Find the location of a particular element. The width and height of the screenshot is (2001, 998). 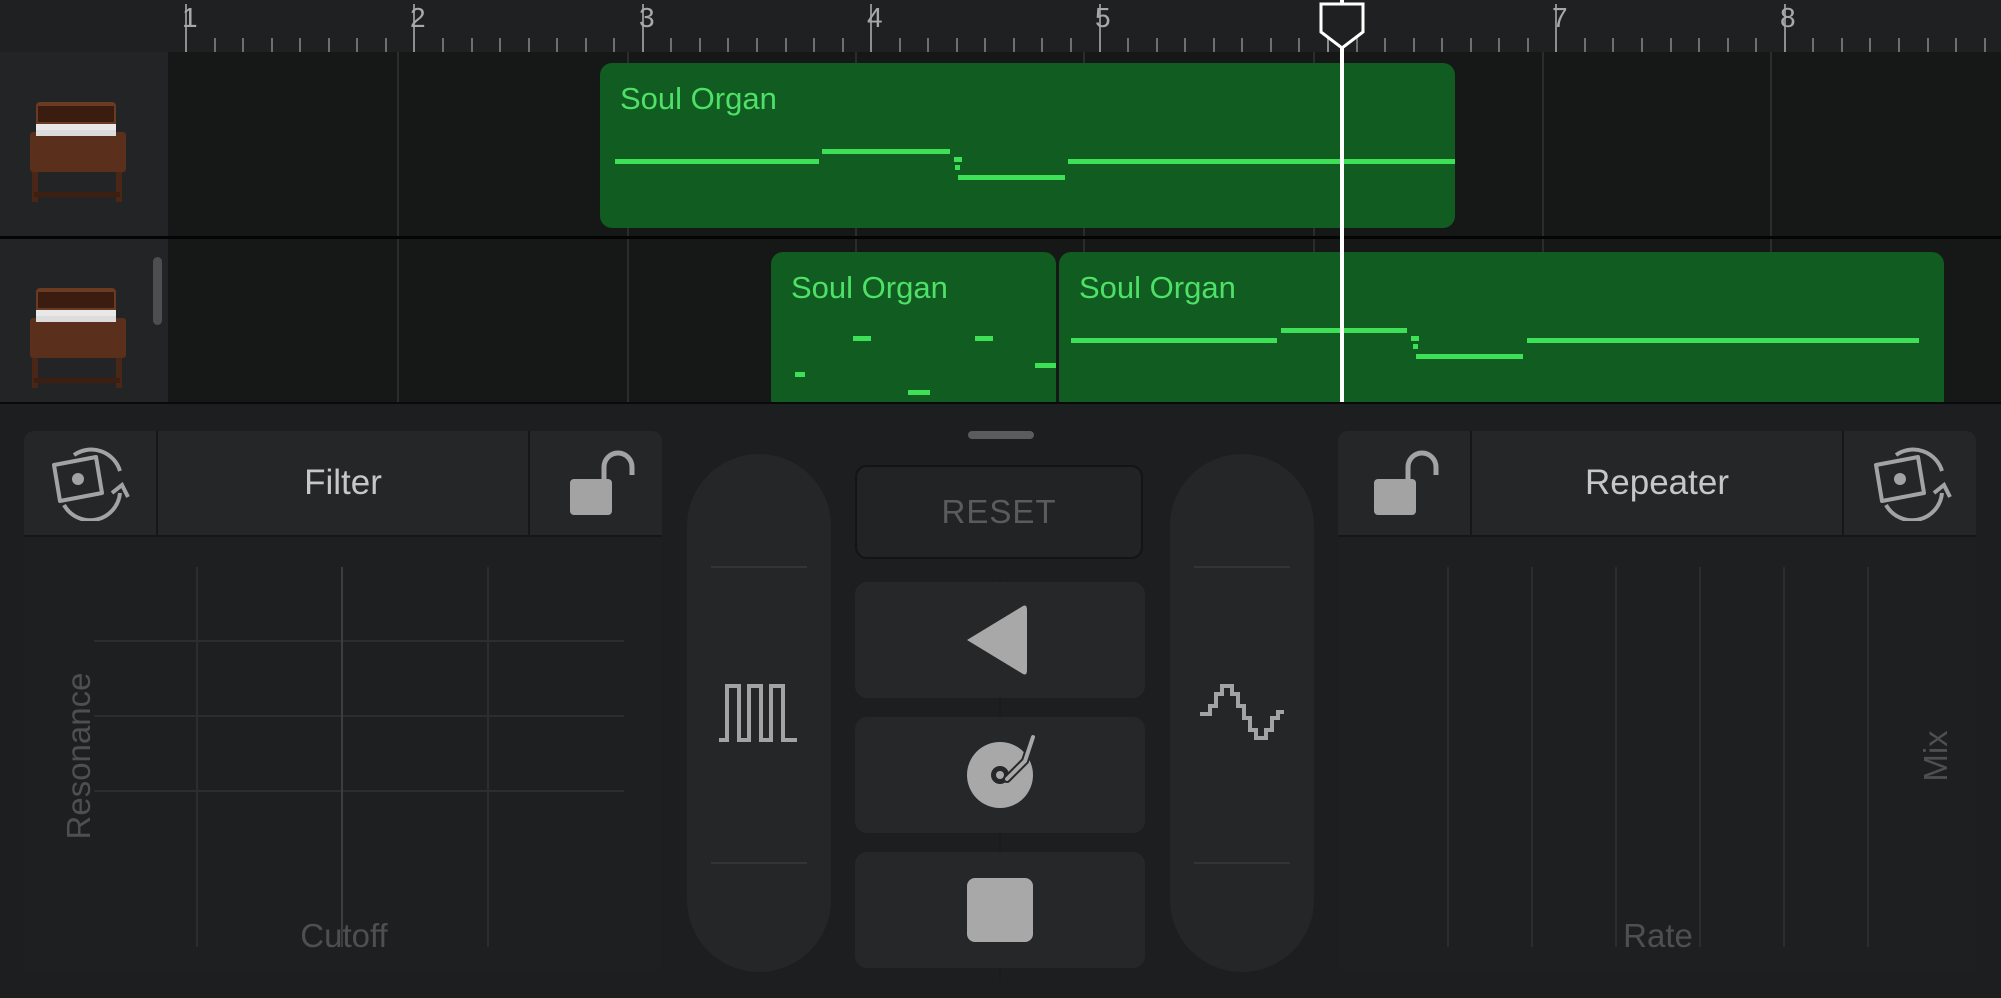

gate-slider is located at coordinates (759, 713).